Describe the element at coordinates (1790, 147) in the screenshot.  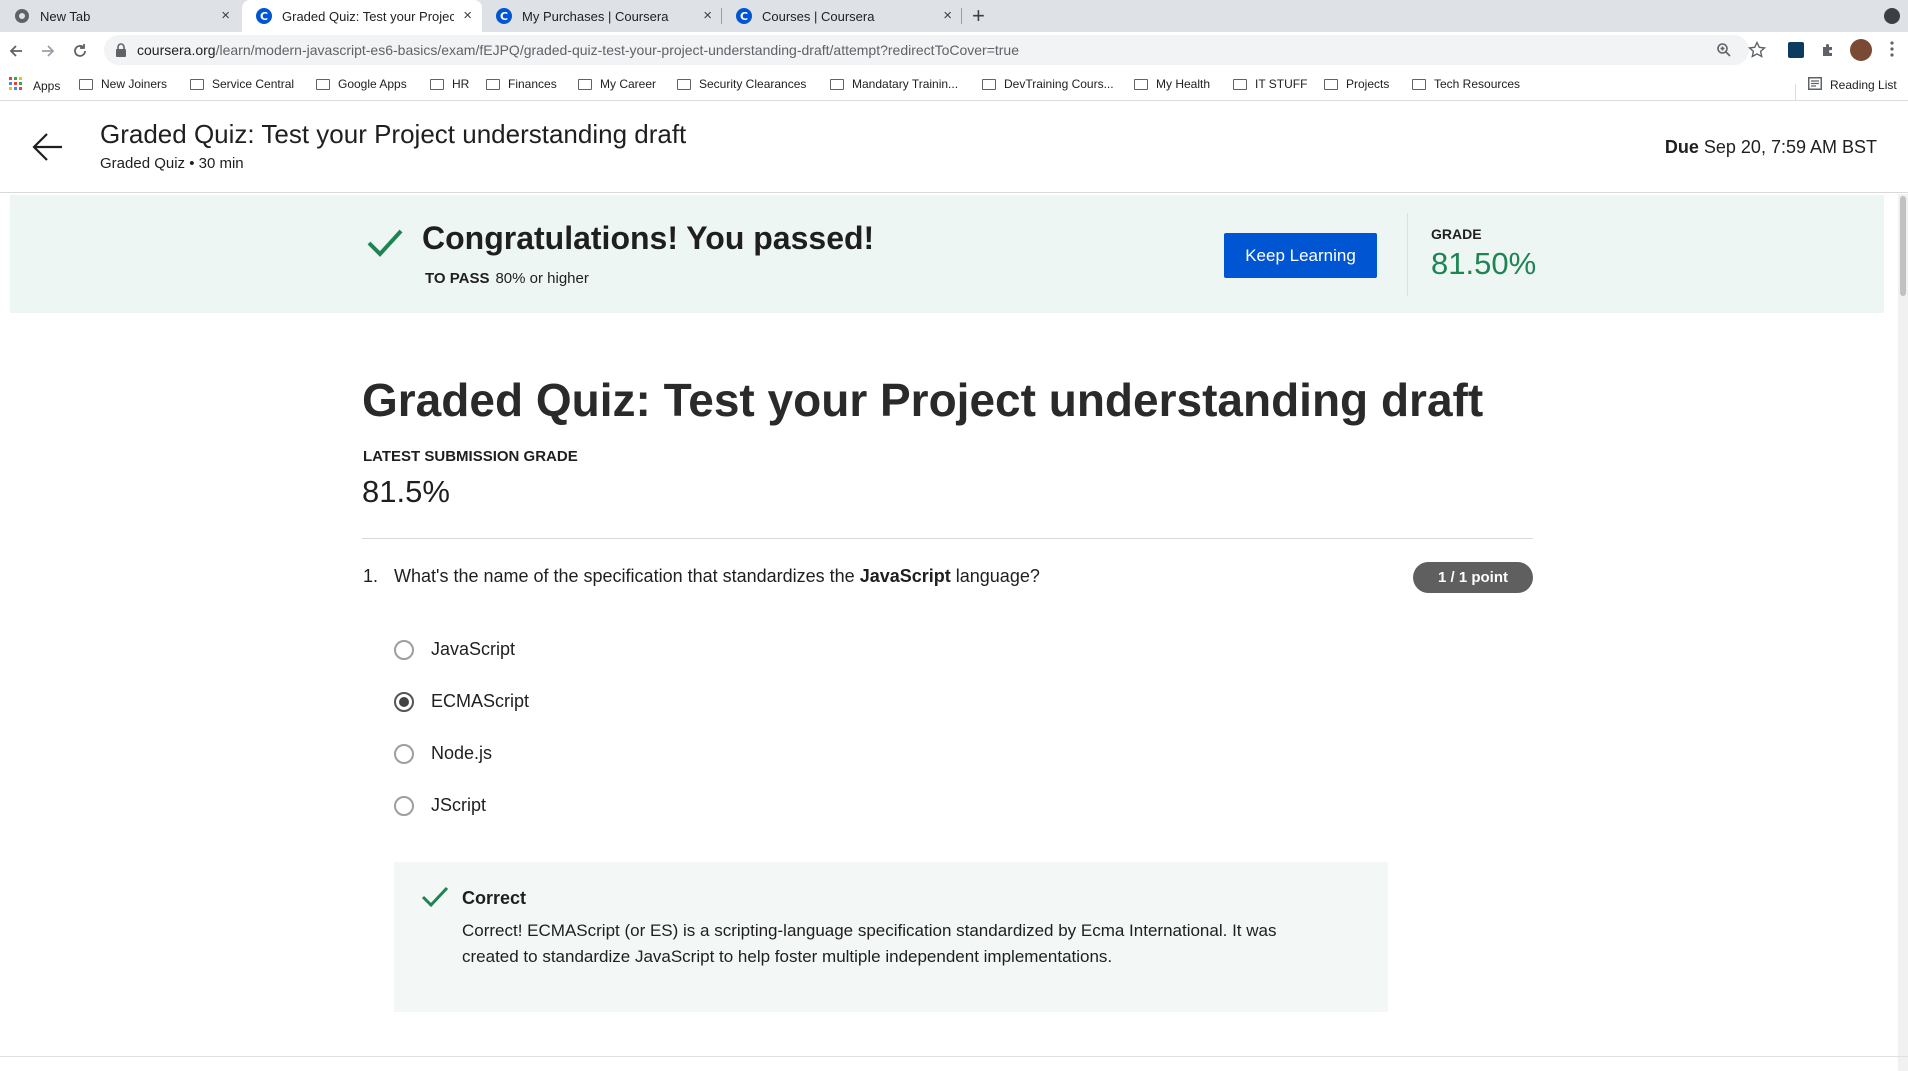
I see `due-value: Sep 20, 7:59 AM BST` at that location.